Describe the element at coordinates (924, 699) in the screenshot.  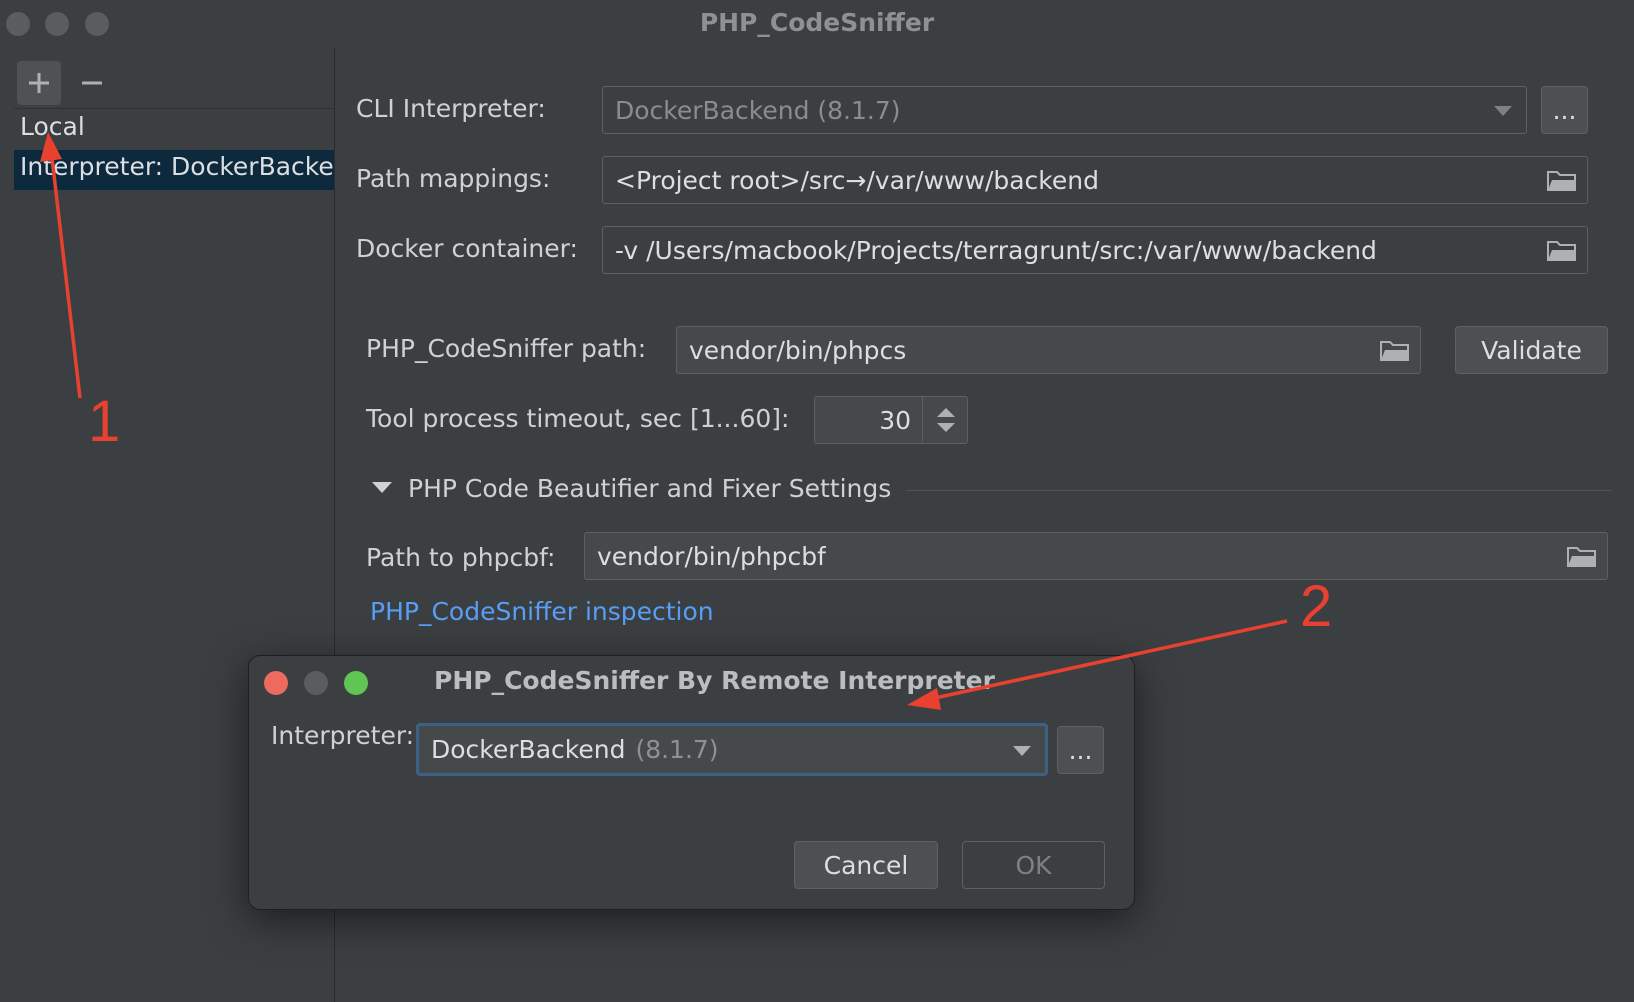
I see `arrow-2-head` at that location.